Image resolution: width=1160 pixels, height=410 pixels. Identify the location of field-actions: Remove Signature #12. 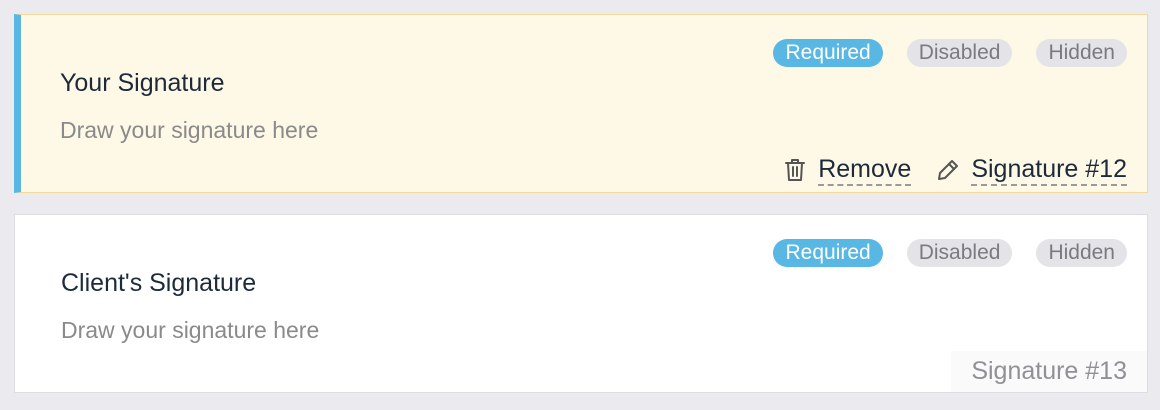
(954, 170).